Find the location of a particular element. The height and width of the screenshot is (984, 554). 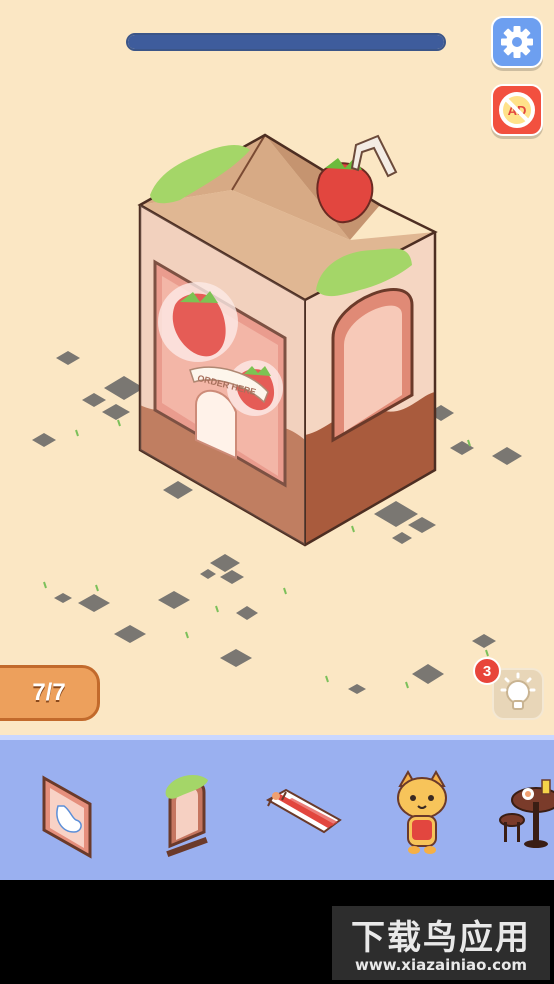

window-panel-icon is located at coordinates (67, 817).